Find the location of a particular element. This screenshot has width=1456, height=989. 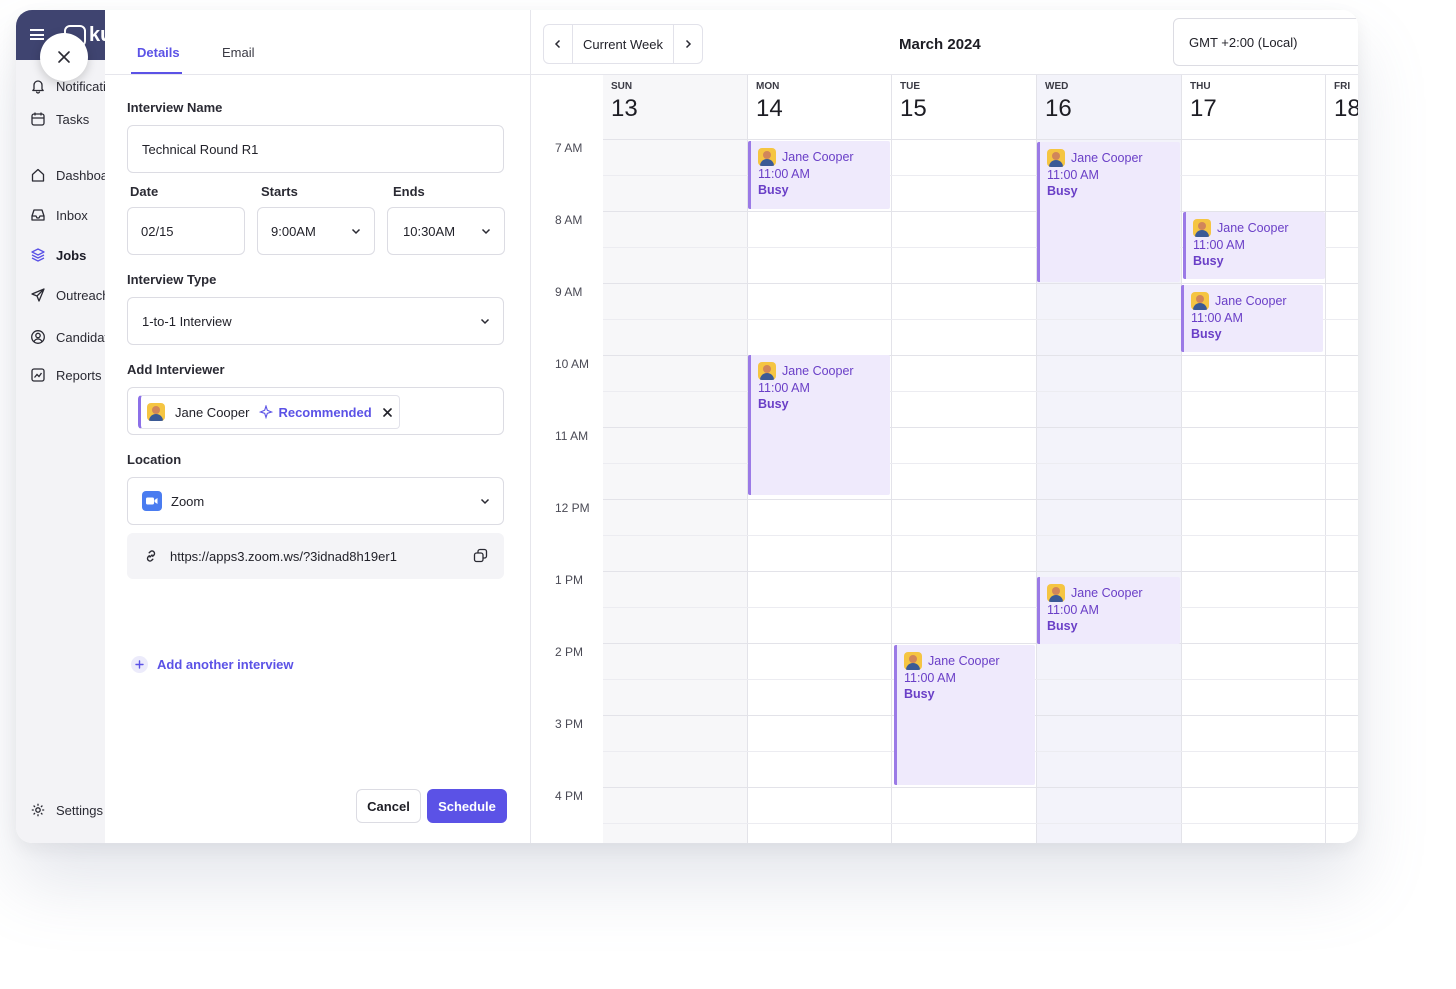

day-number: 14 is located at coordinates (769, 108).